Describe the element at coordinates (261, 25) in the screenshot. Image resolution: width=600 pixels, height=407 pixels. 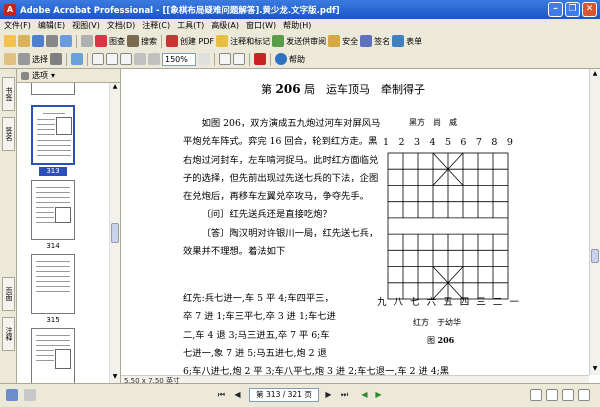
I see `menu-window: 窗口(W)` at that location.